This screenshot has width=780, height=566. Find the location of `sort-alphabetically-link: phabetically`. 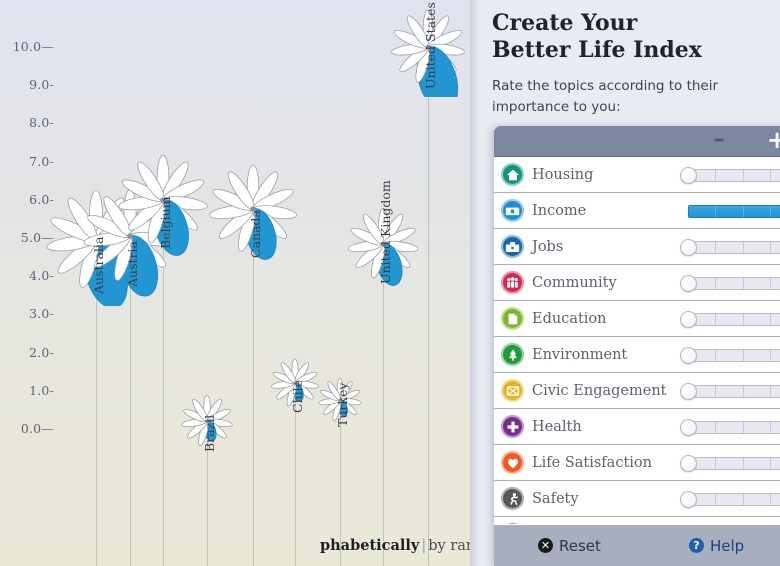

sort-alphabetically-link: phabetically is located at coordinates (369, 545).